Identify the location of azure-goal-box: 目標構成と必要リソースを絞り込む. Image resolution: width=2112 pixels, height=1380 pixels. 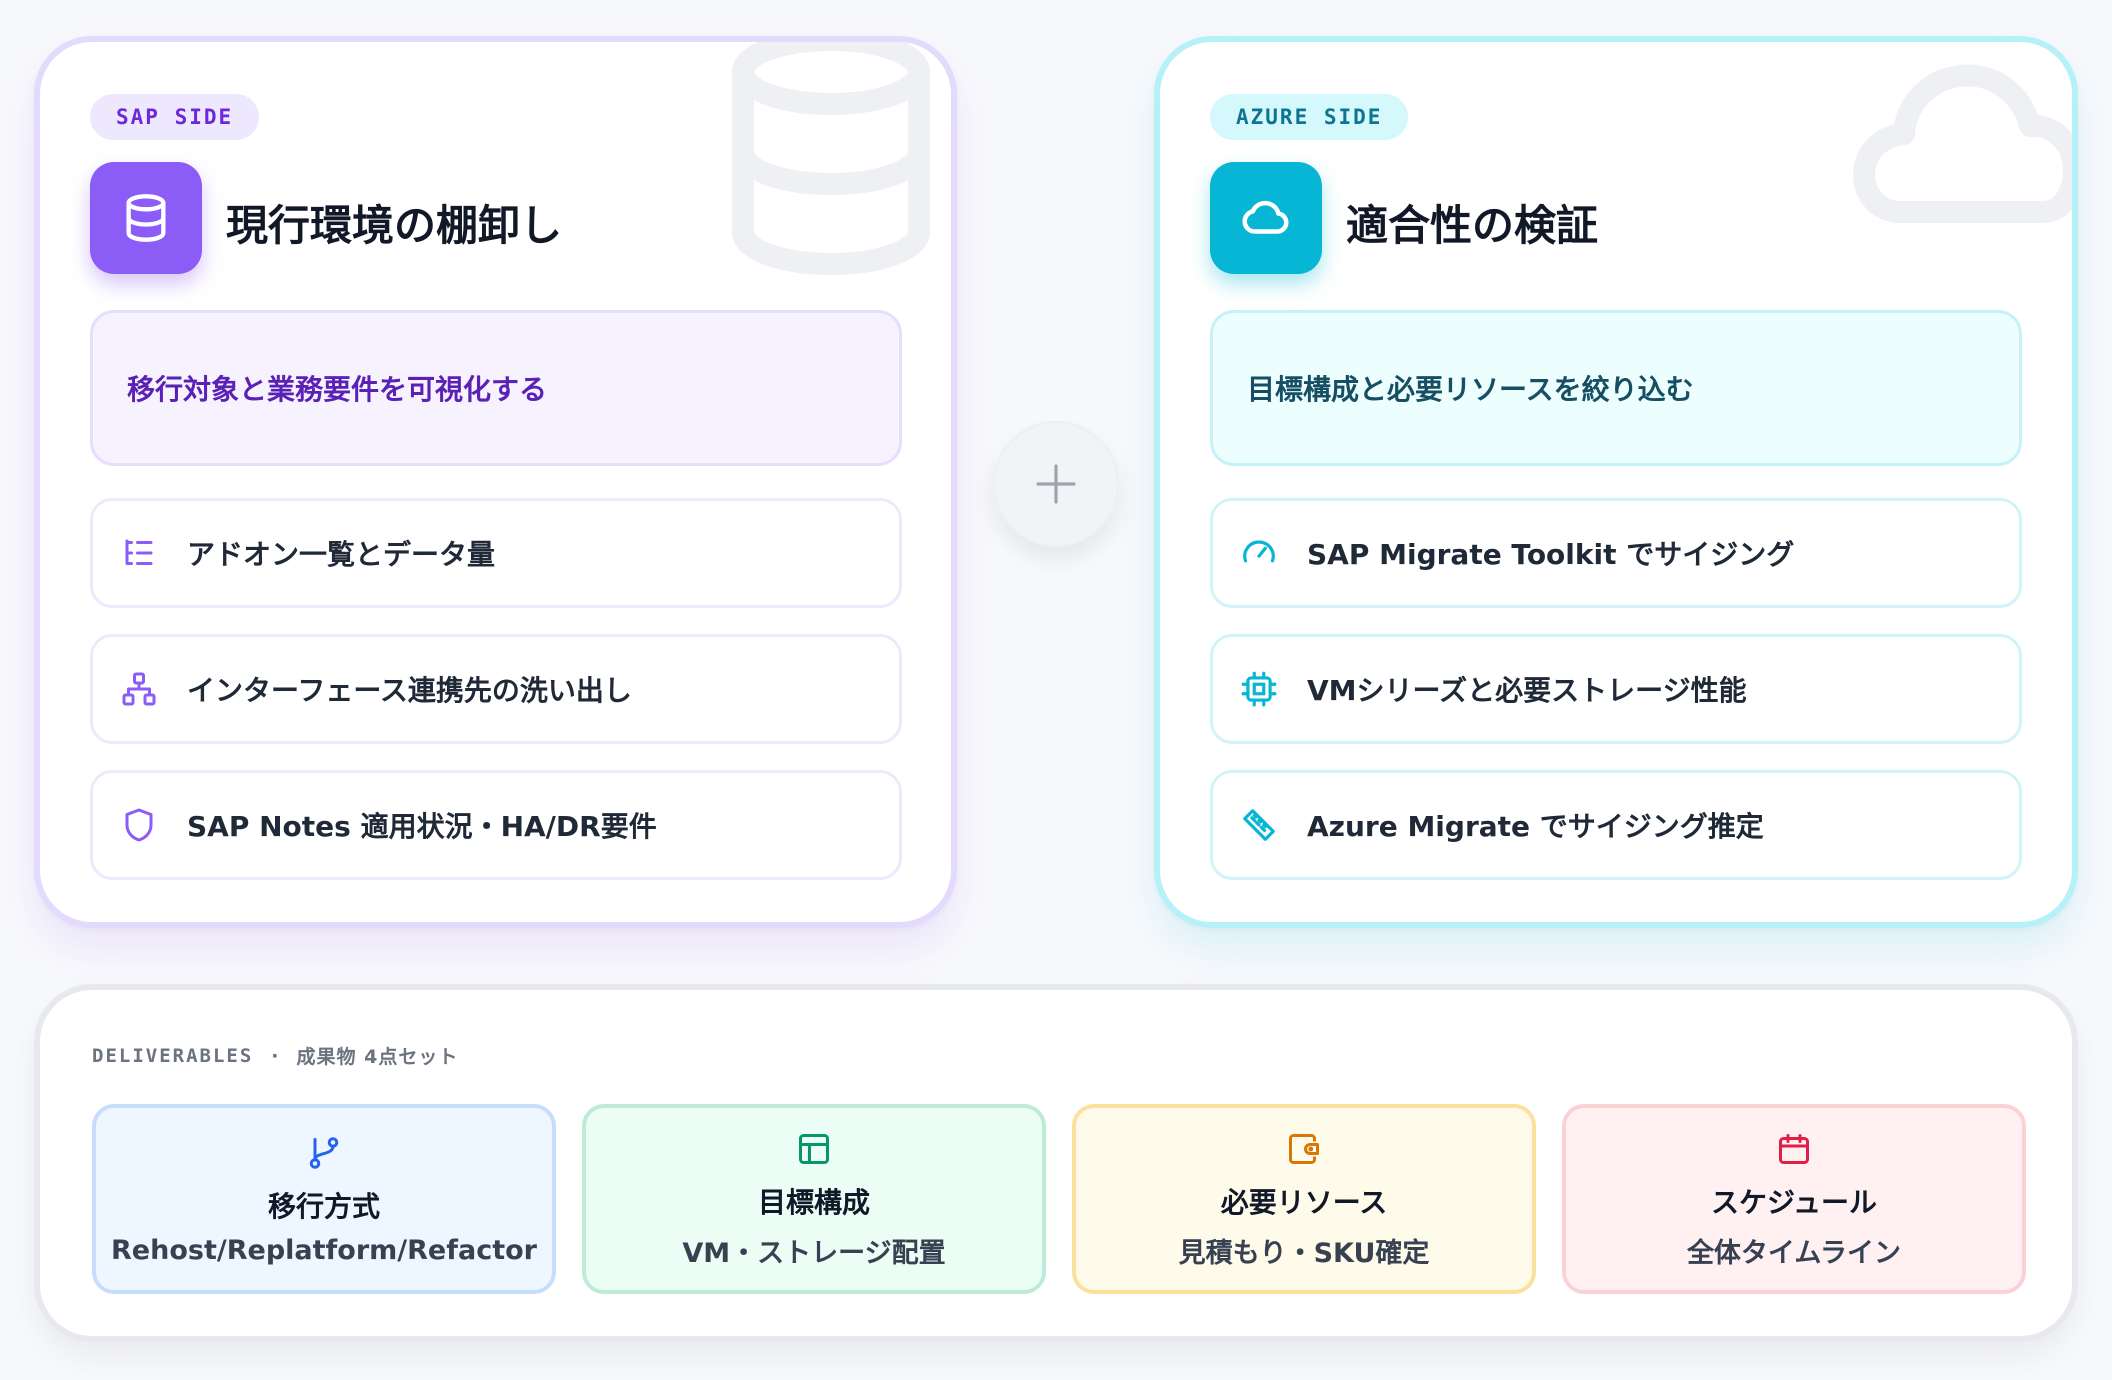
(1616, 388).